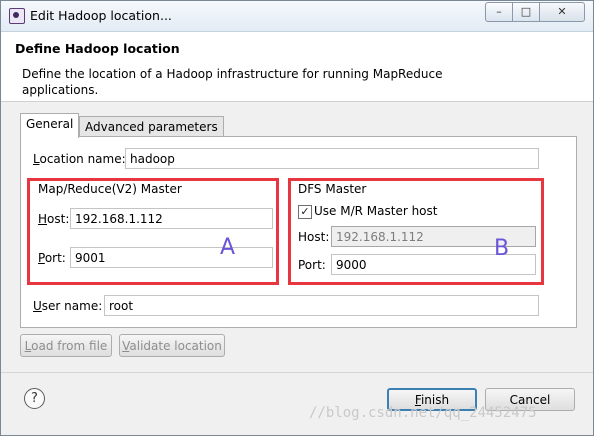 Image resolution: width=594 pixels, height=436 pixels. What do you see at coordinates (97, 48) in the screenshot?
I see `header-title: Define Hadoop location` at bounding box center [97, 48].